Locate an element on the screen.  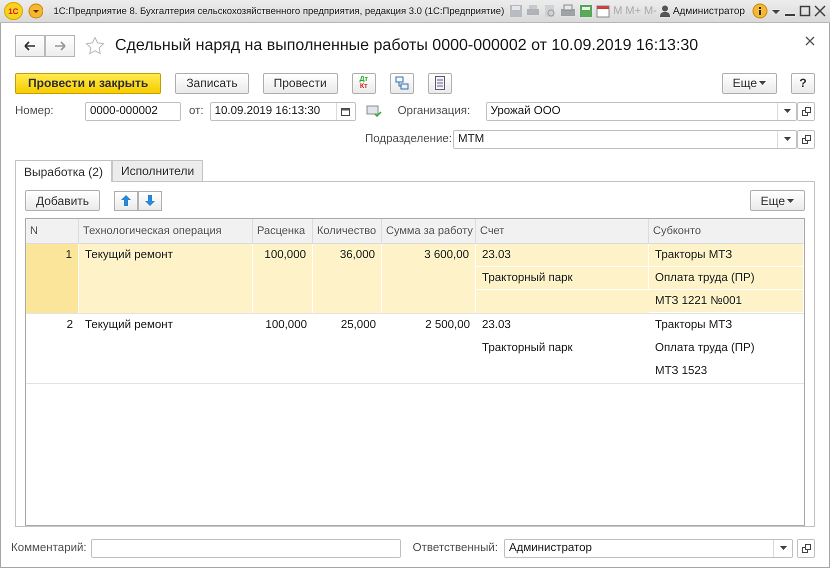
column-header: N is located at coordinates (52, 230).